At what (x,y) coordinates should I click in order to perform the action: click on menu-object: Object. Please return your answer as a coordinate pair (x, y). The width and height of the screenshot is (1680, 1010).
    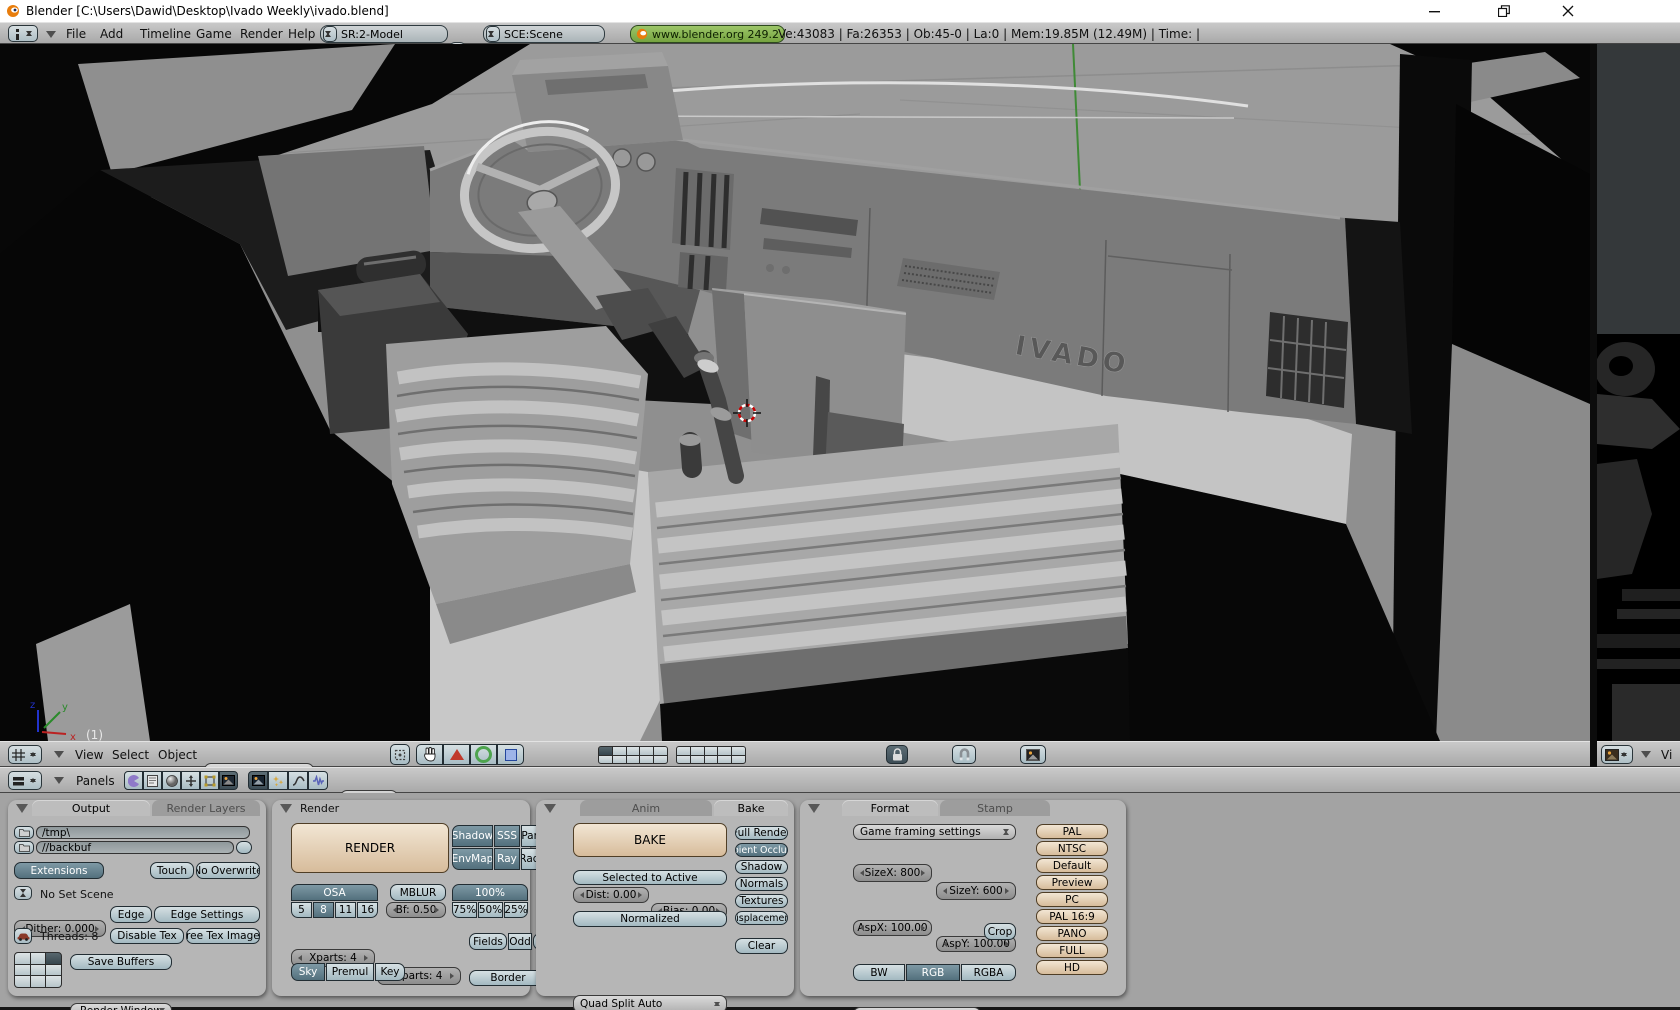
    Looking at the image, I should click on (177, 755).